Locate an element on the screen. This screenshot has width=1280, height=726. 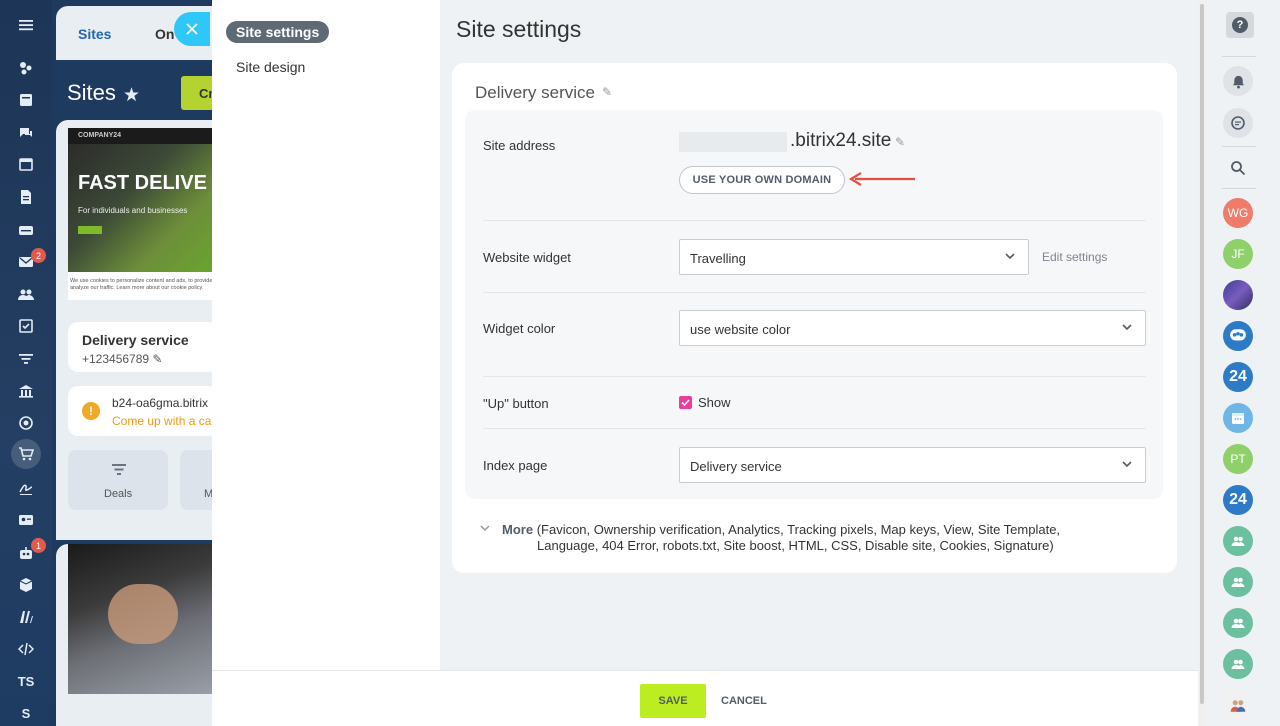
avatar-pt: PT is located at coordinates (1238, 459).